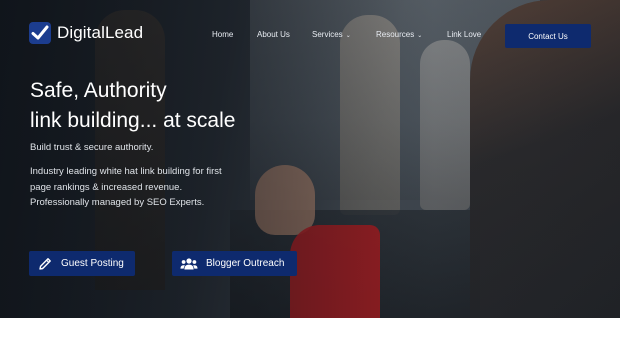  What do you see at coordinates (40, 33) in the screenshot?
I see `checkmark-logo-icon` at bounding box center [40, 33].